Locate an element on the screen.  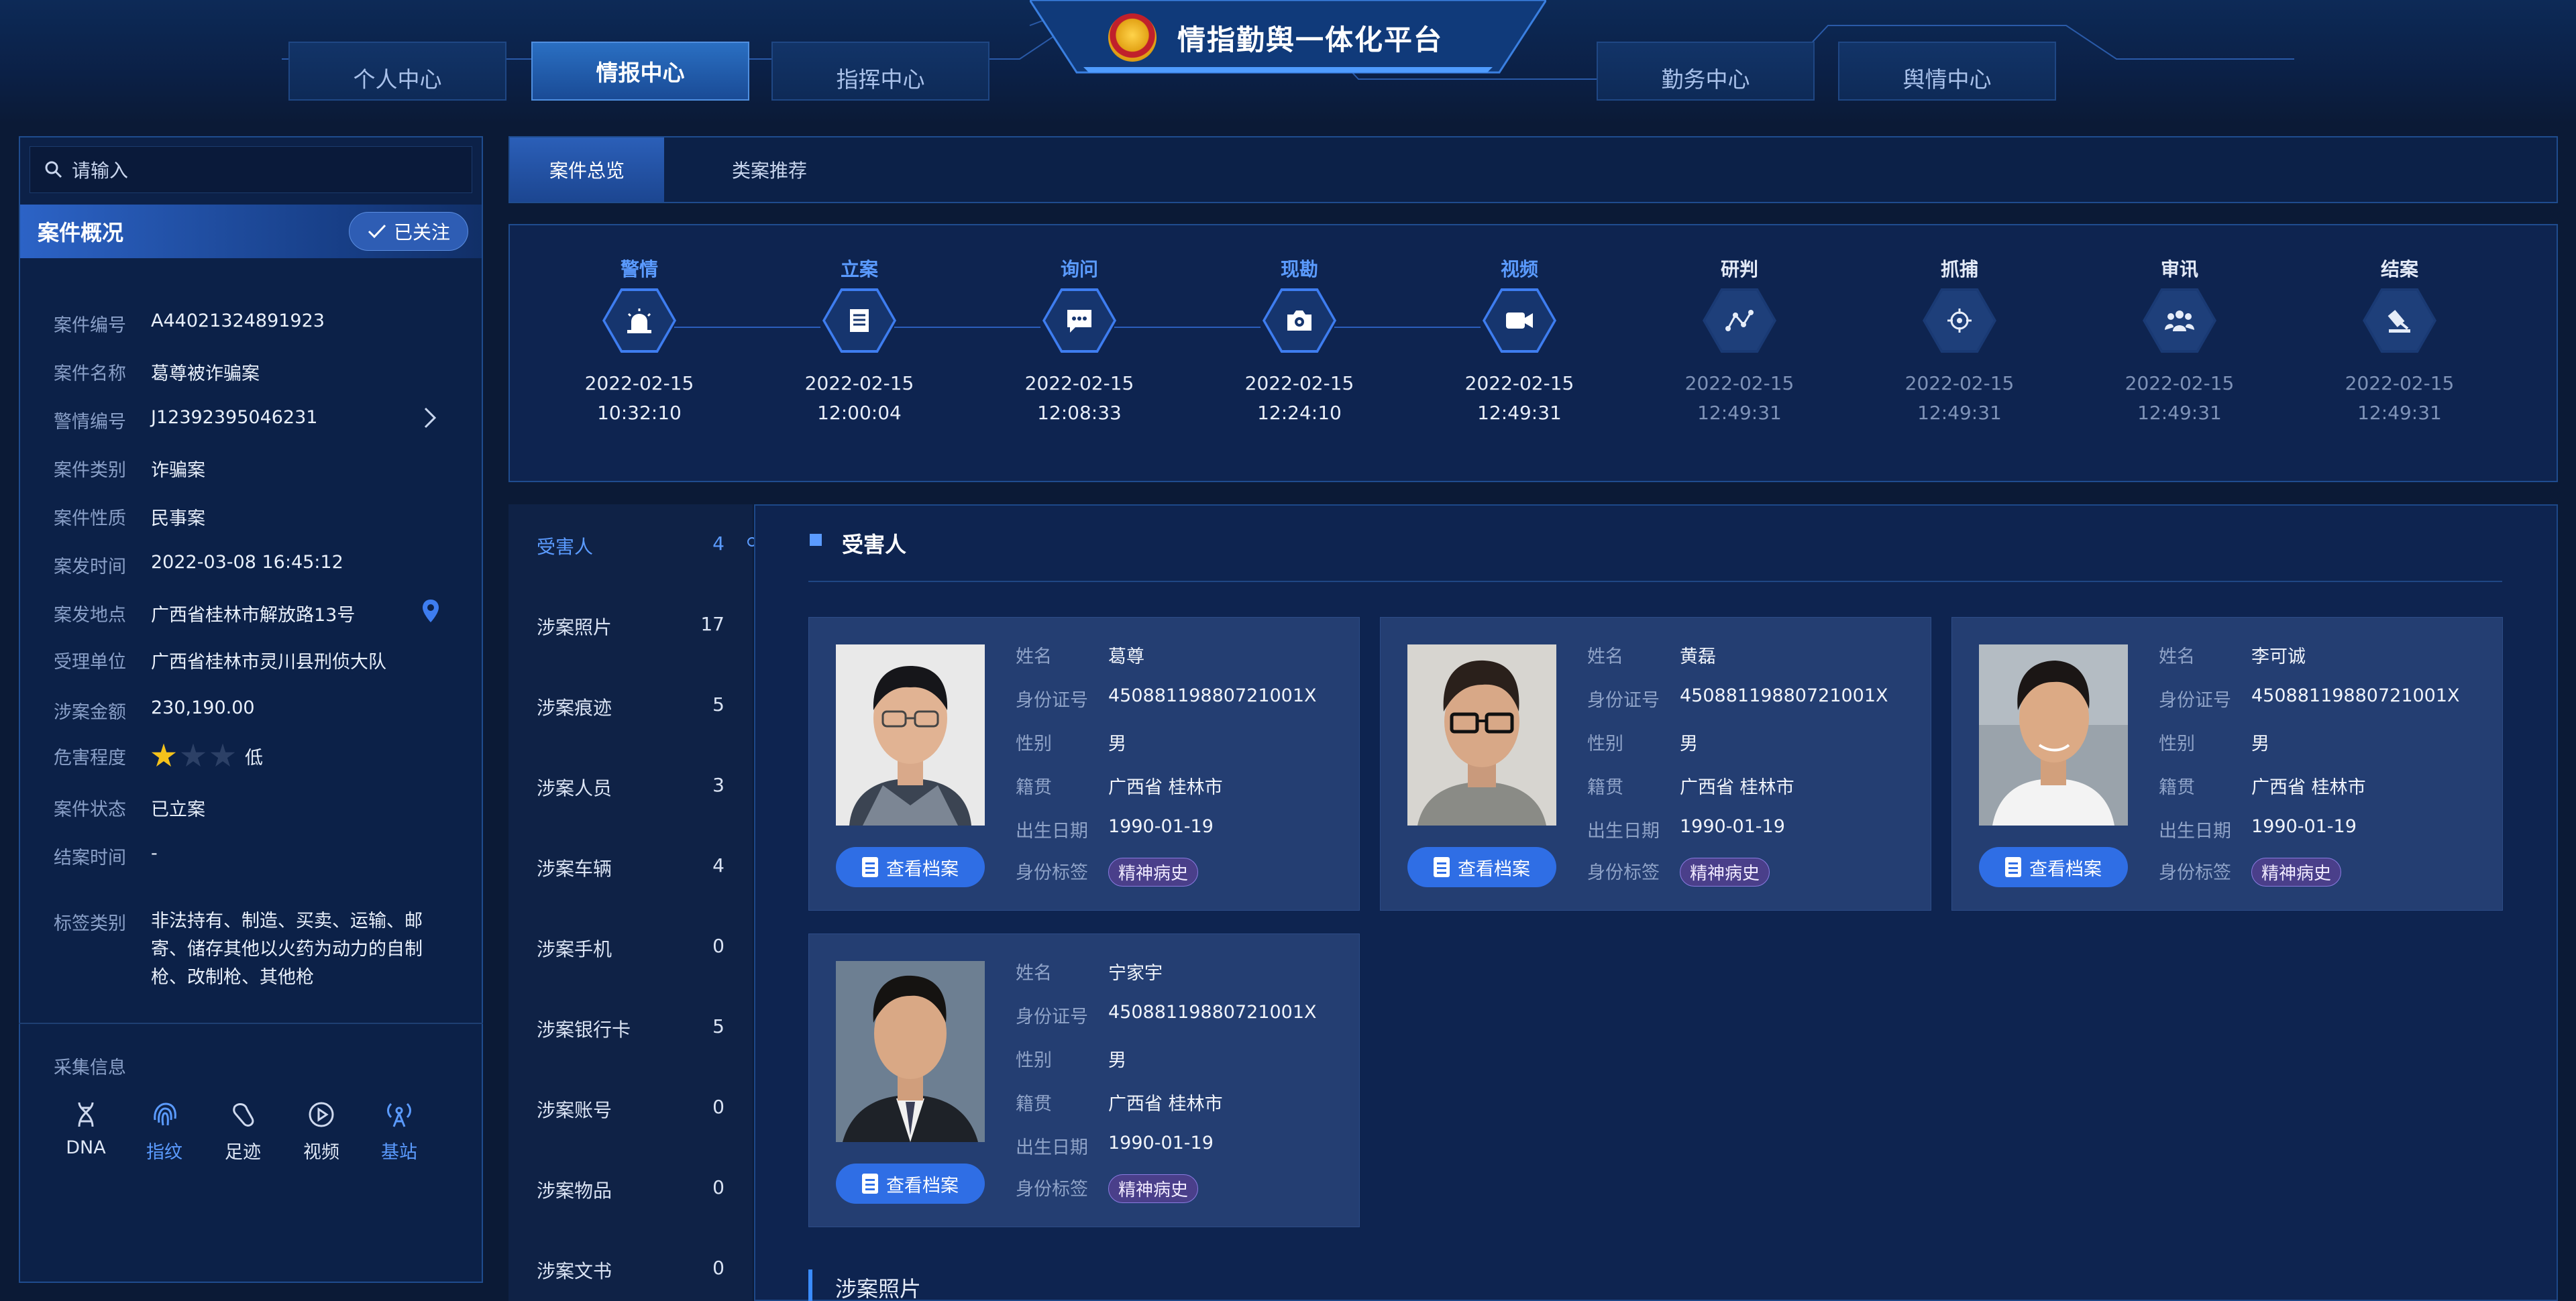
video-icon is located at coordinates (1519, 320).